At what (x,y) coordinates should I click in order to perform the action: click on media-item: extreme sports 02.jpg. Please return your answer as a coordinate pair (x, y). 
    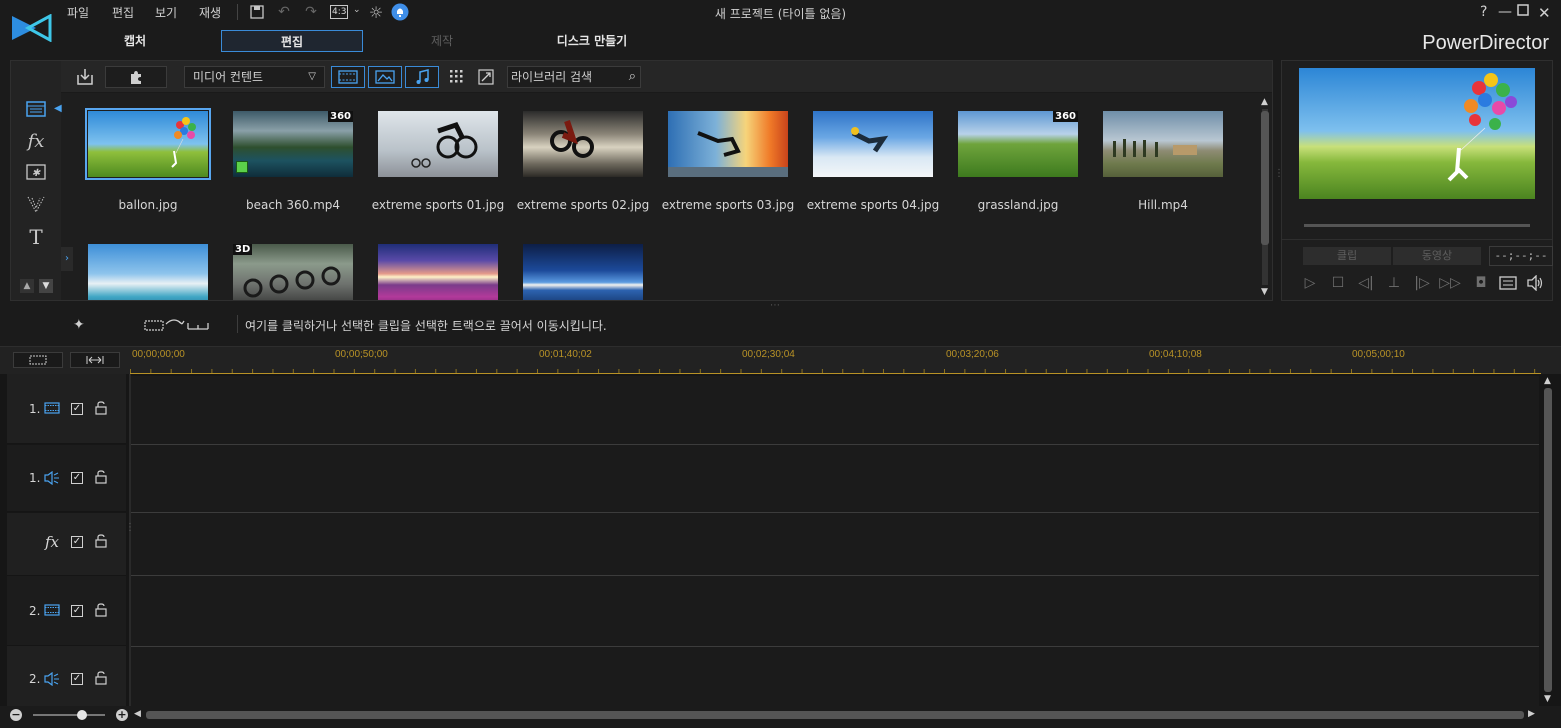
    Looking at the image, I should click on (583, 167).